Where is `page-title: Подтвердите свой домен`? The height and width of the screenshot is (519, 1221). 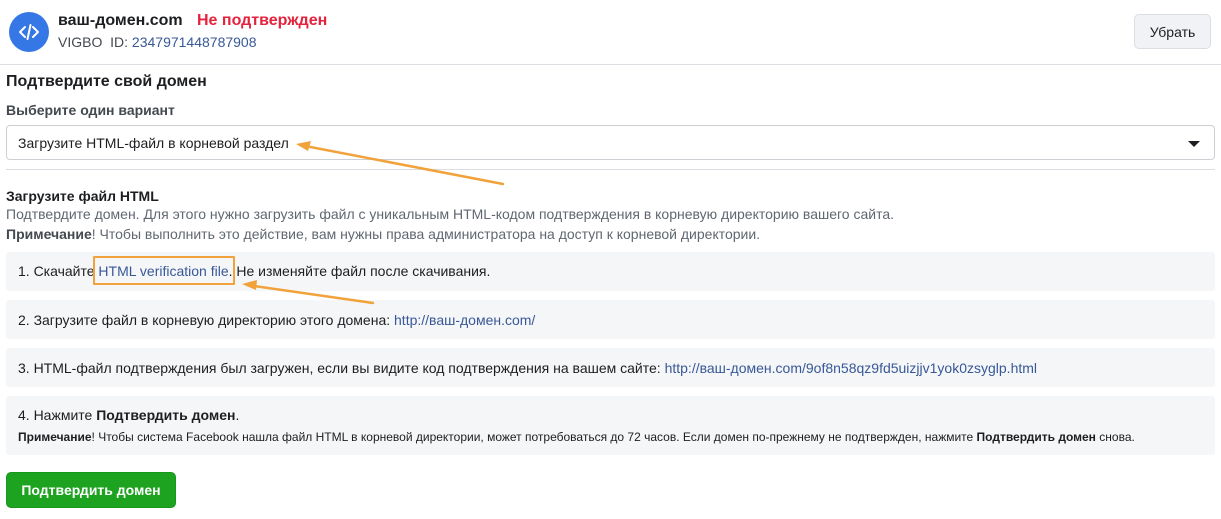
page-title: Подтвердите свой домен is located at coordinates (106, 81).